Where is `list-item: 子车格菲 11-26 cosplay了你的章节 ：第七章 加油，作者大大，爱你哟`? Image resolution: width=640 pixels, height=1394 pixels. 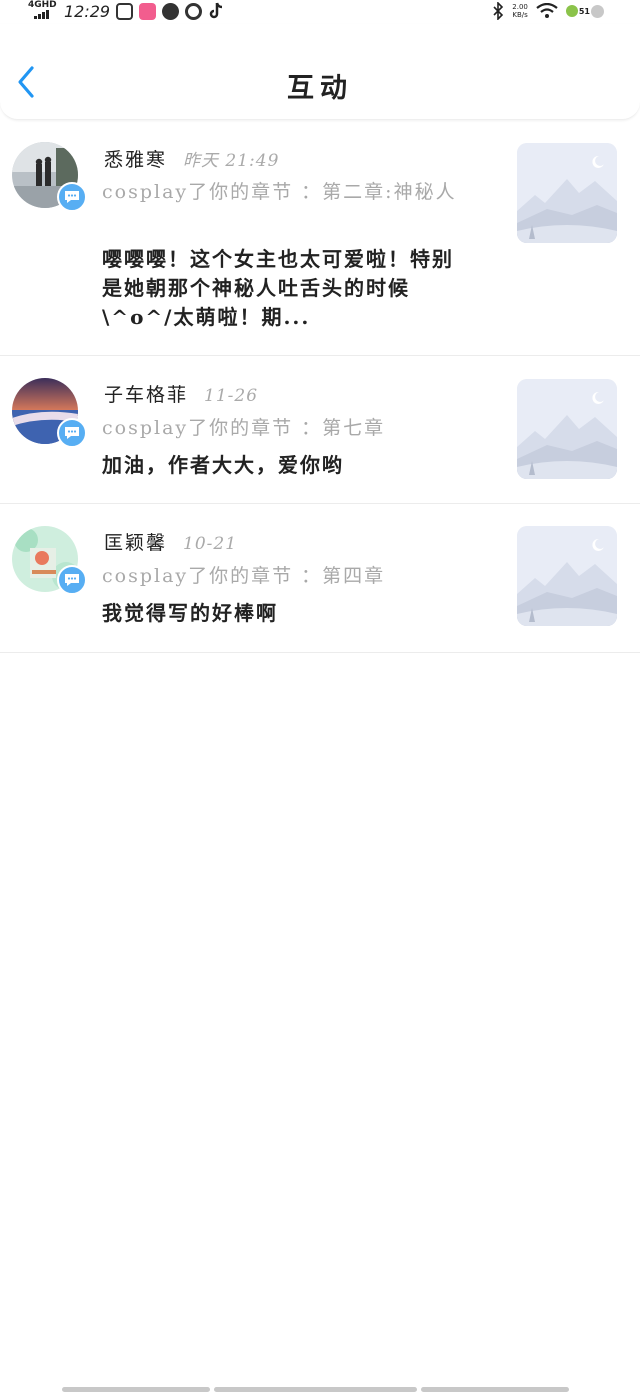
list-item: 子车格菲 11-26 cosplay了你的章节 ：第七章 加油，作者大大，爱你哟 is located at coordinates (320, 430).